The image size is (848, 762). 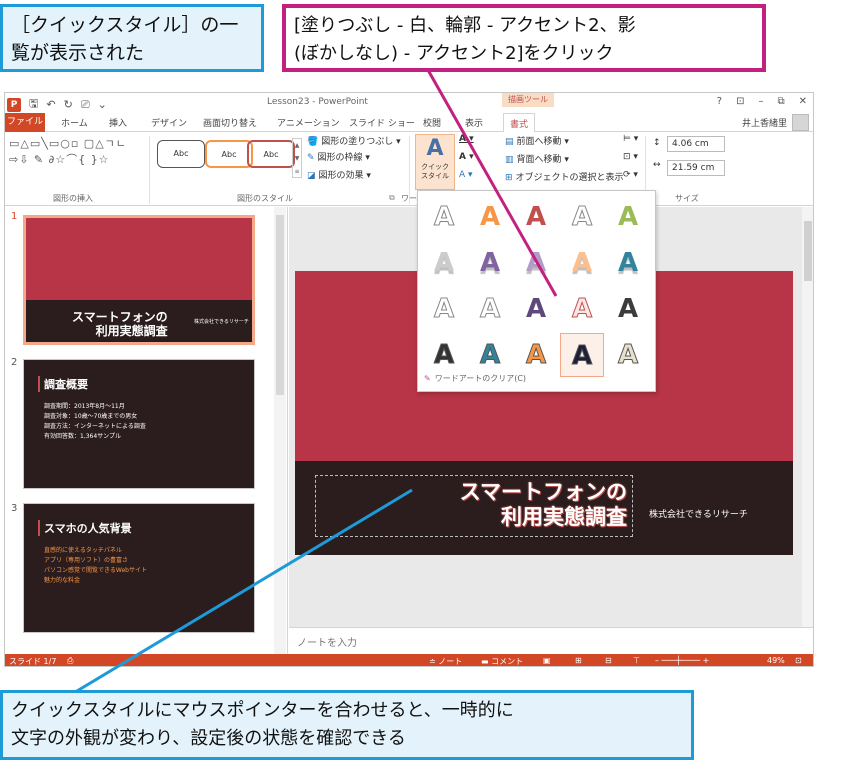 What do you see at coordinates (578, 660) in the screenshot?
I see `slide-sorter-icon: ⊞` at bounding box center [578, 660].